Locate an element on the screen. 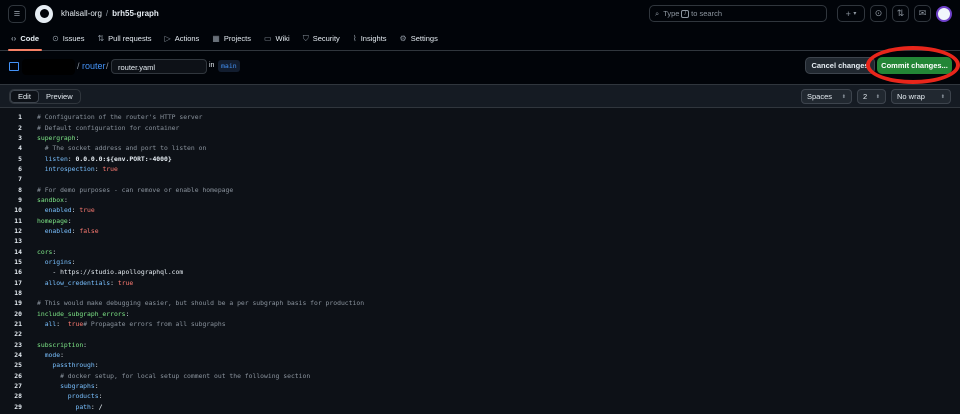 Image resolution: width=960 pixels, height=414 pixels. line-text: subscription: is located at coordinates (62, 344).